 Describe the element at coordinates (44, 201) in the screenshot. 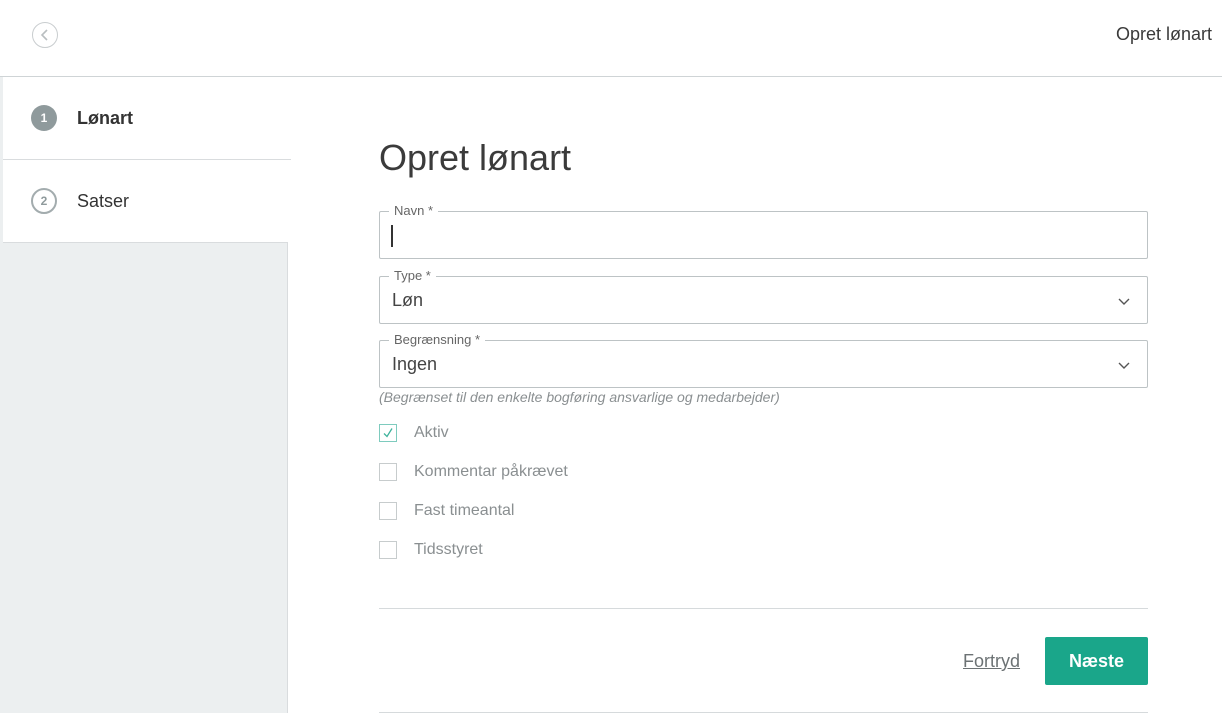

I see `step-number-badge: 2` at that location.